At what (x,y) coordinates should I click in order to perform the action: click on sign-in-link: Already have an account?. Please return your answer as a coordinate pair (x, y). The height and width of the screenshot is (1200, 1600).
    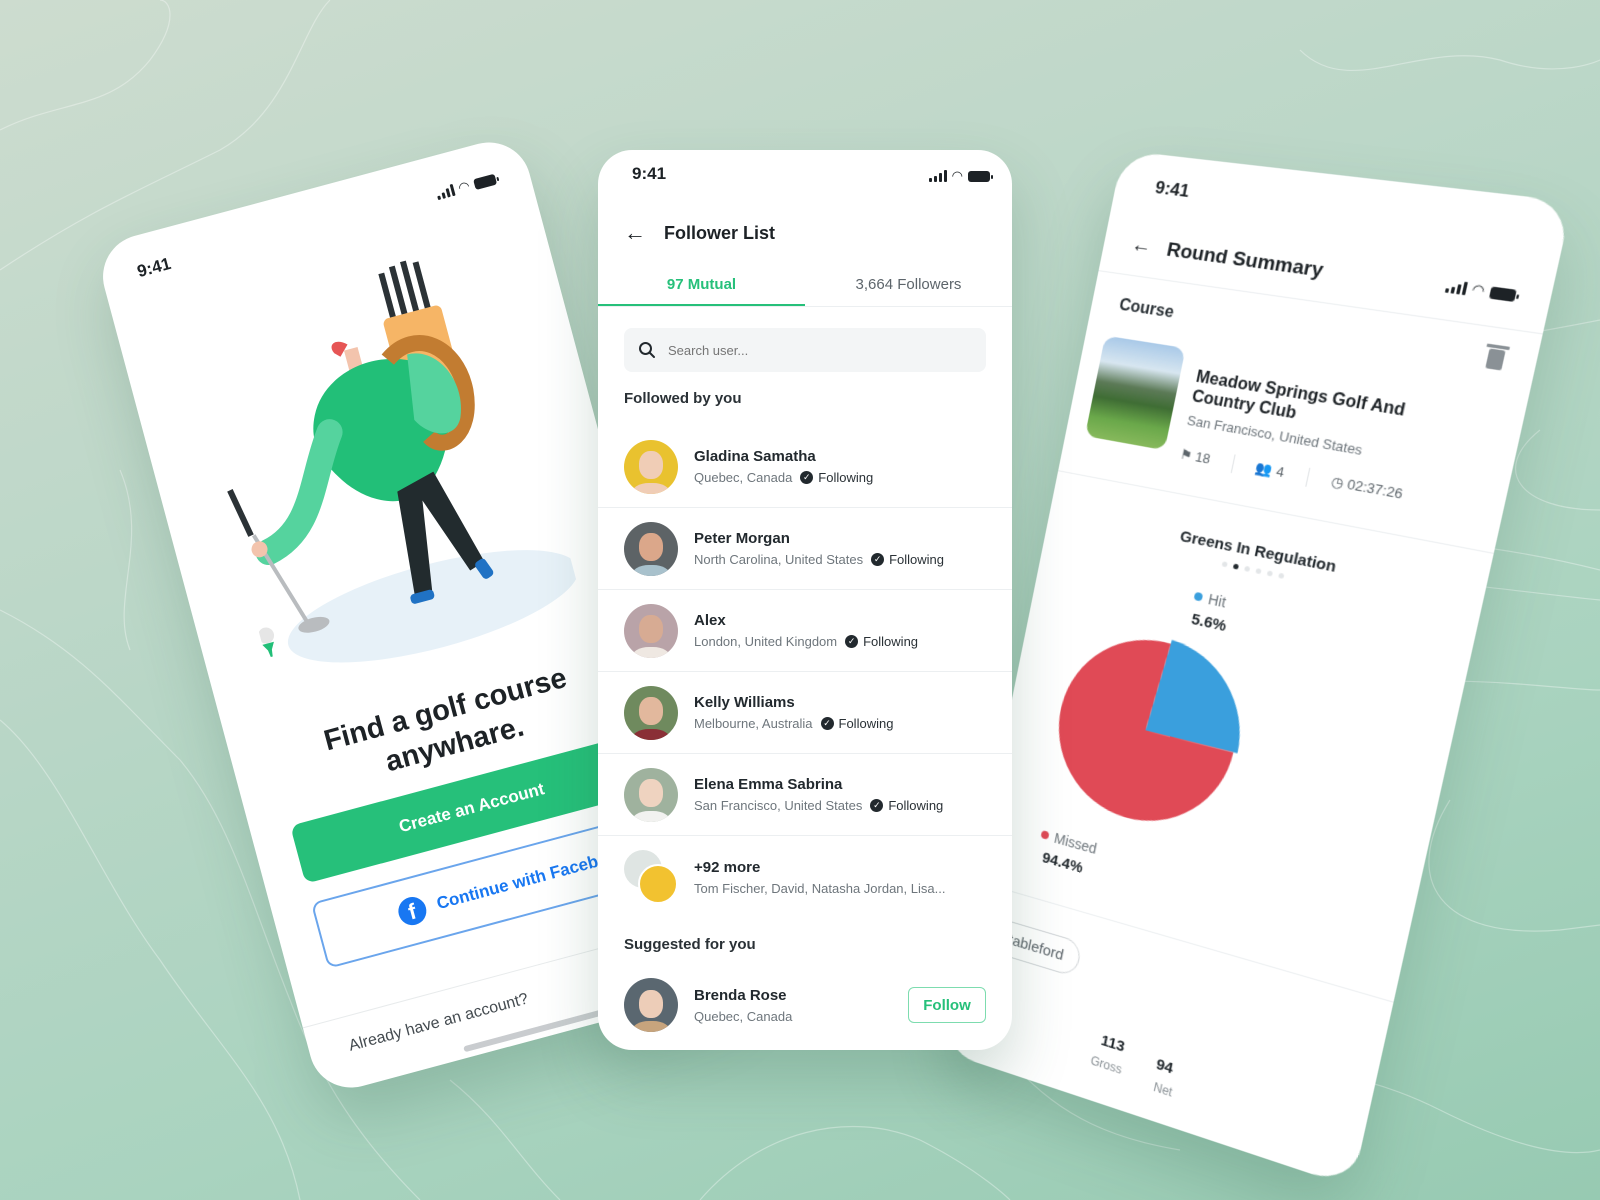
    Looking at the image, I should click on (438, 1022).